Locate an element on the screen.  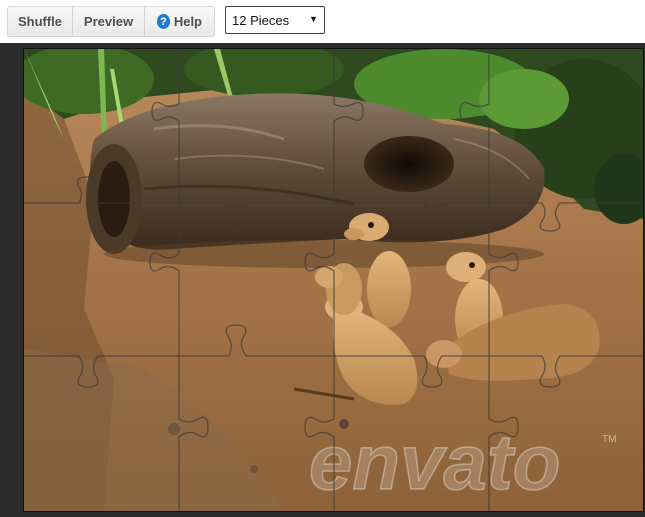
toolbar-button-group: Shuffle Preview ? Help is located at coordinates (111, 21).